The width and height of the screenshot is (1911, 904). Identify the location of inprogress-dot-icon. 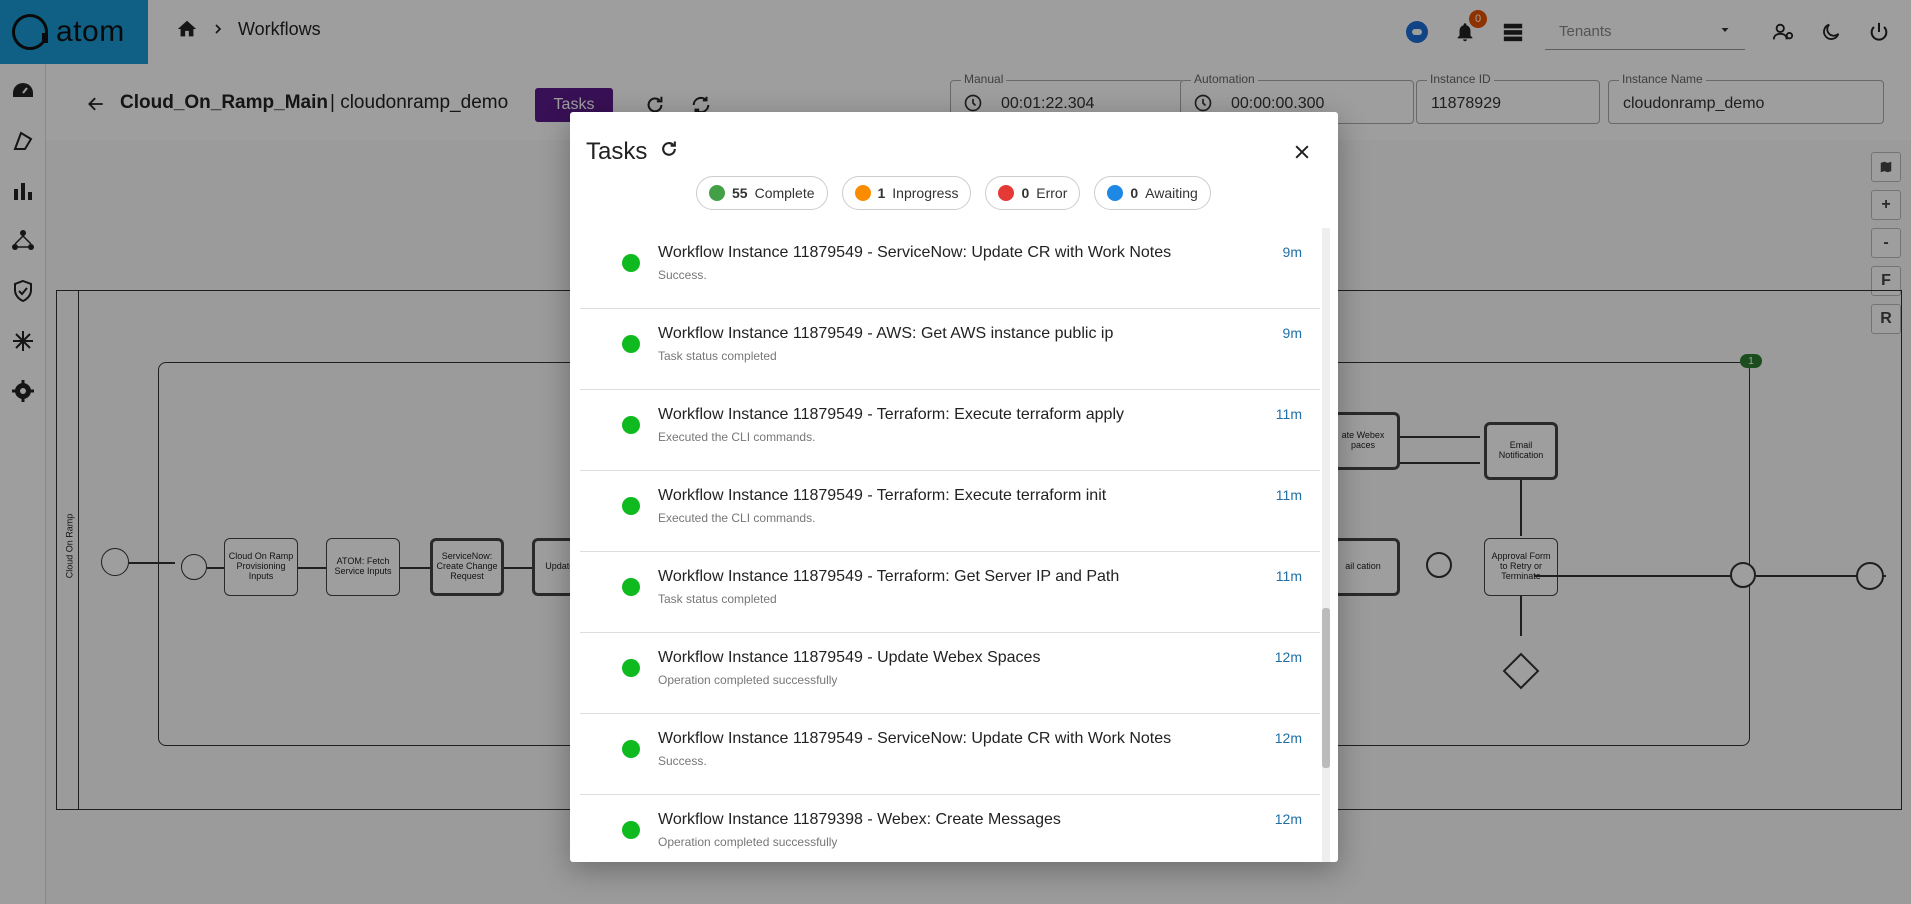
(862, 193).